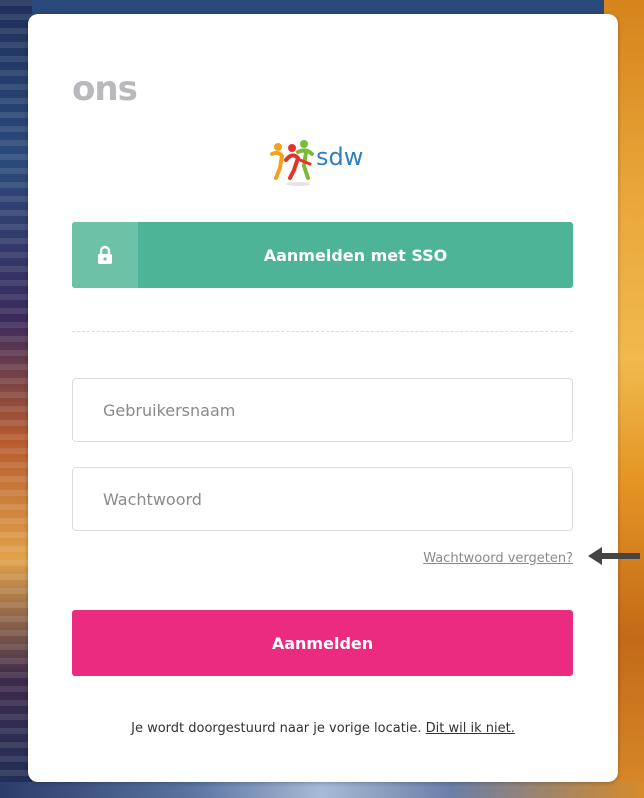  Describe the element at coordinates (292, 163) in the screenshot. I see `sdw-figures-icon` at that location.